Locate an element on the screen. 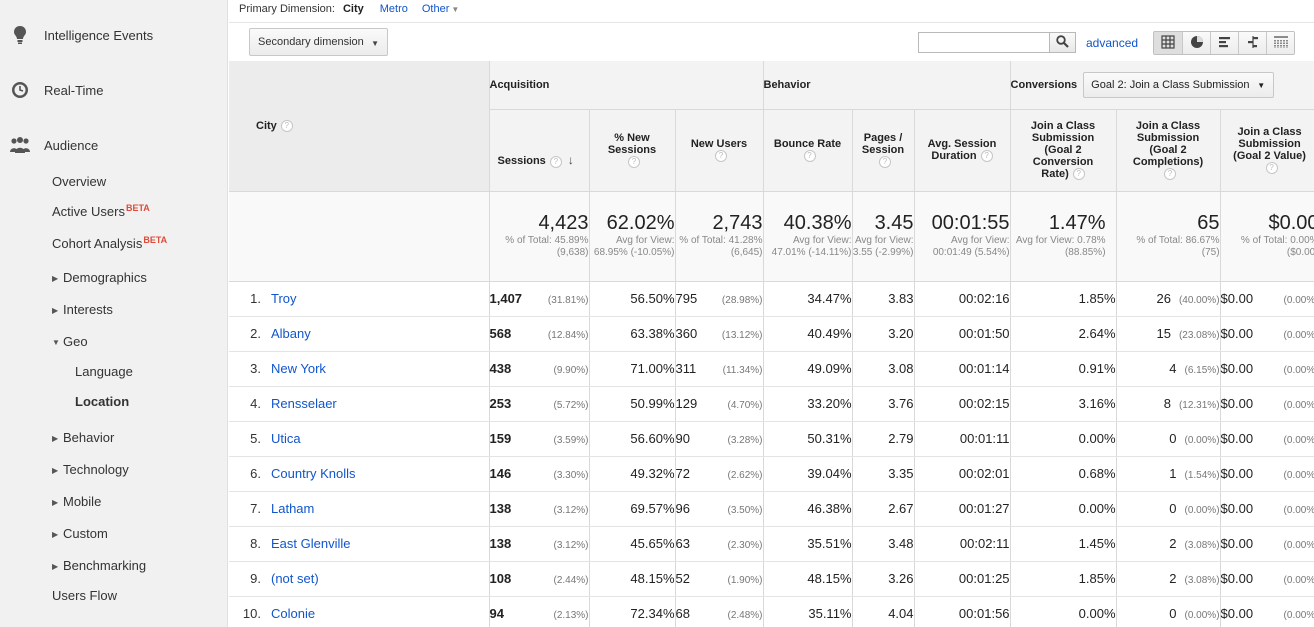  sessions-column-header: Sessions? ↓ is located at coordinates (539, 150).